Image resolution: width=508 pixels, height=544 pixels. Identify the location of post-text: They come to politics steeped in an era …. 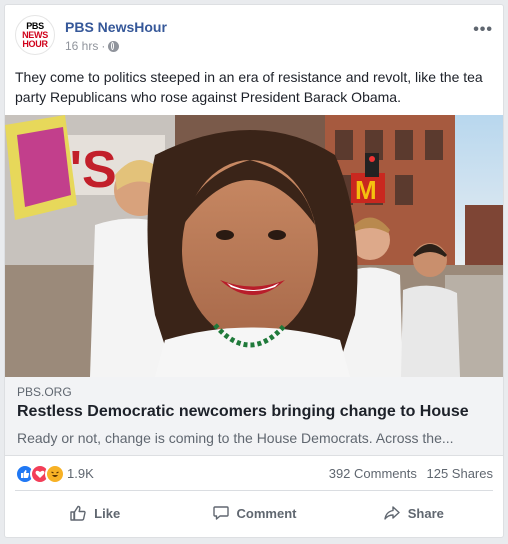
(249, 87).